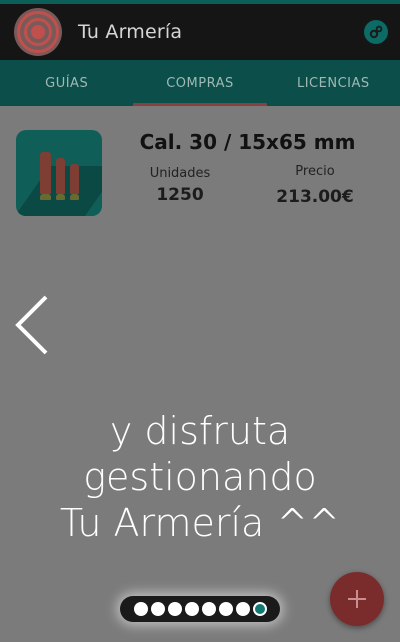  What do you see at coordinates (200, 431) in the screenshot?
I see `tutorial-line-1: y disfruta` at bounding box center [200, 431].